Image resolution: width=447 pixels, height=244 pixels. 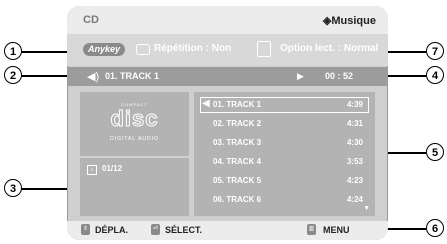 What do you see at coordinates (155, 229) in the screenshot?
I see `enter-icon: ⏎` at bounding box center [155, 229].